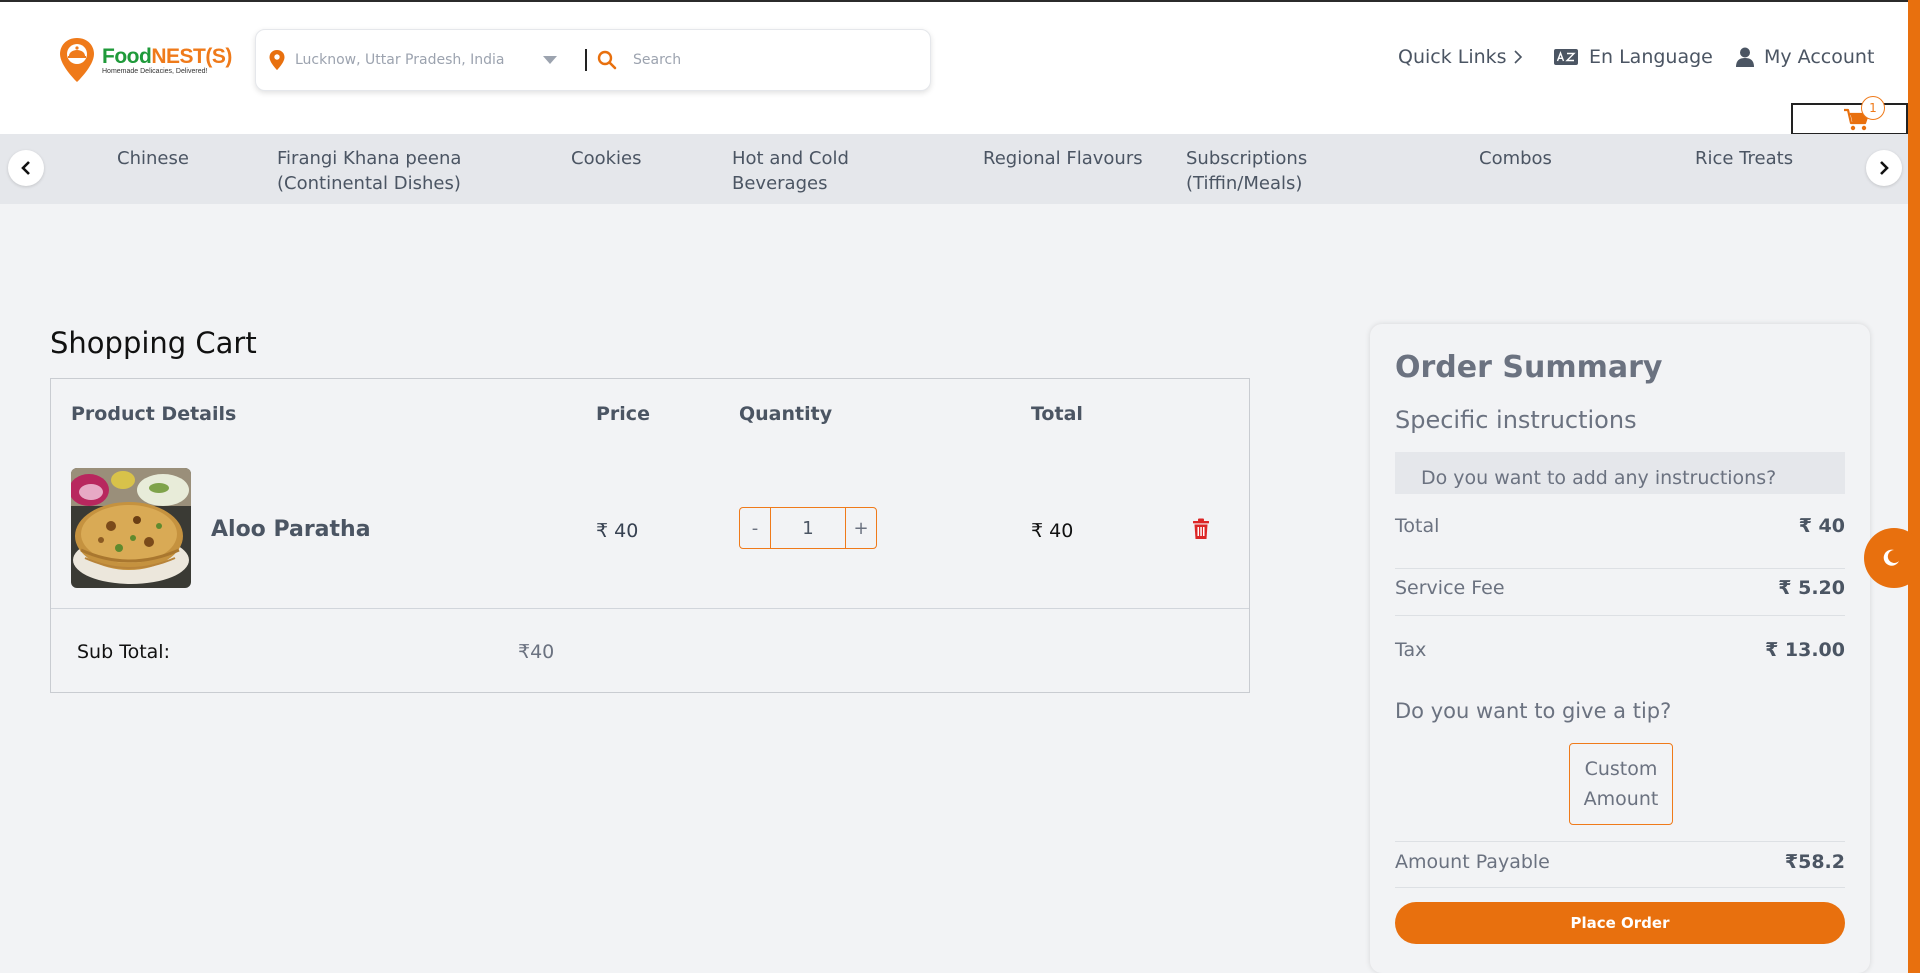  I want to click on language-label: En Language, so click(1651, 57).